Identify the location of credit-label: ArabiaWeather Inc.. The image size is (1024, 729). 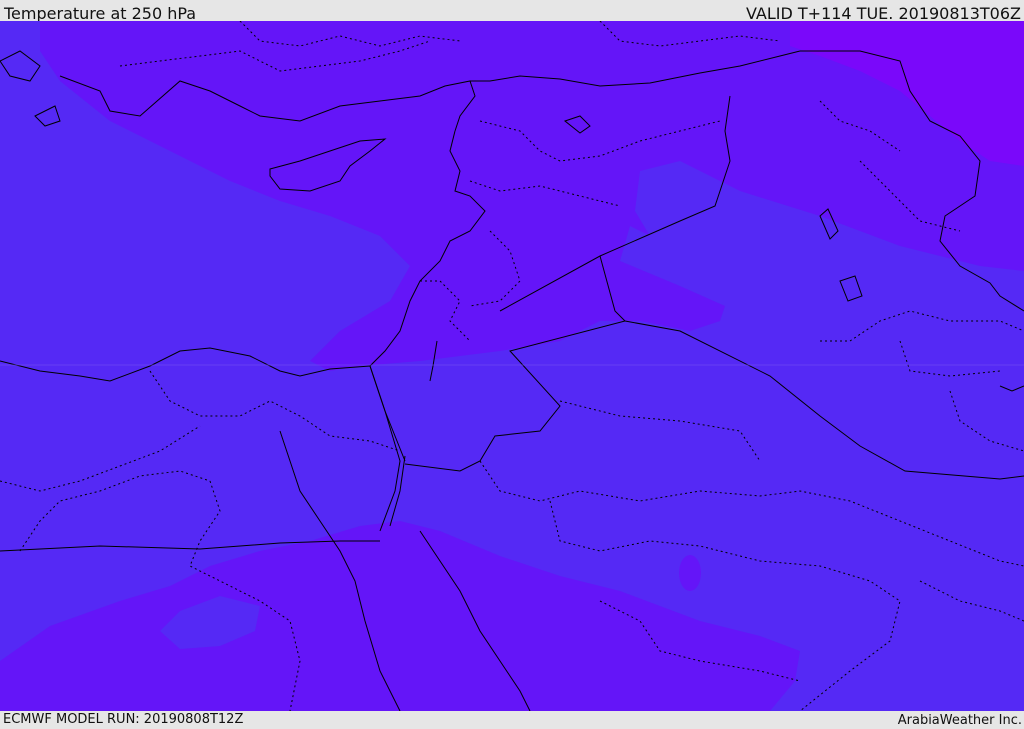
(959, 720).